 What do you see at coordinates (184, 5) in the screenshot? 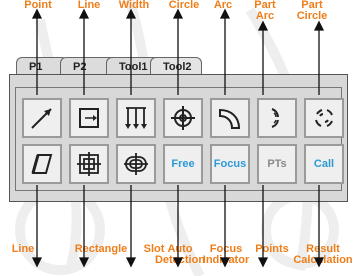
I see `callout-circle: Circle` at bounding box center [184, 5].